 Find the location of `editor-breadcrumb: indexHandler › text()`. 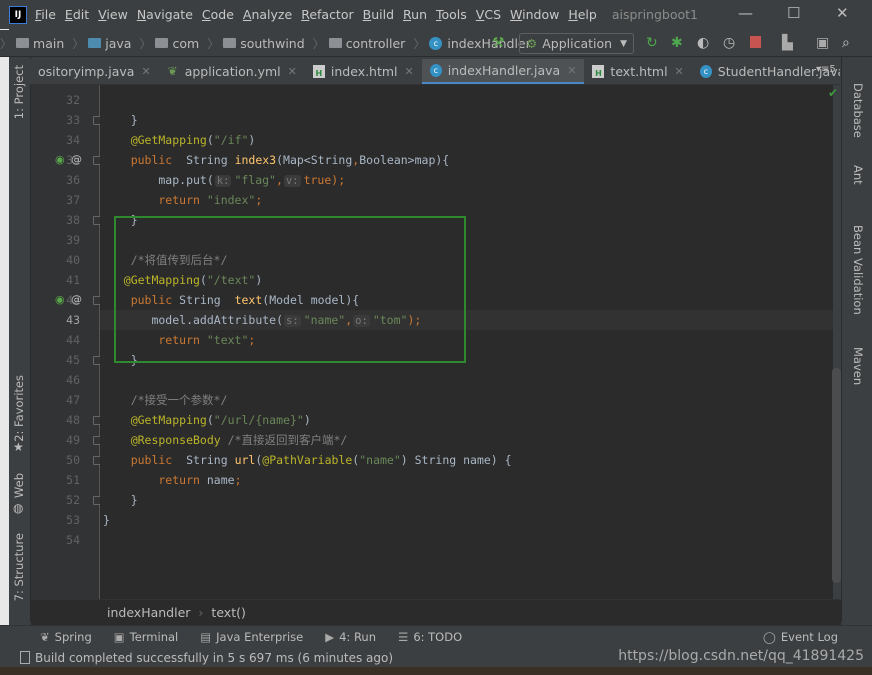

editor-breadcrumb: indexHandler › text() is located at coordinates (436, 612).